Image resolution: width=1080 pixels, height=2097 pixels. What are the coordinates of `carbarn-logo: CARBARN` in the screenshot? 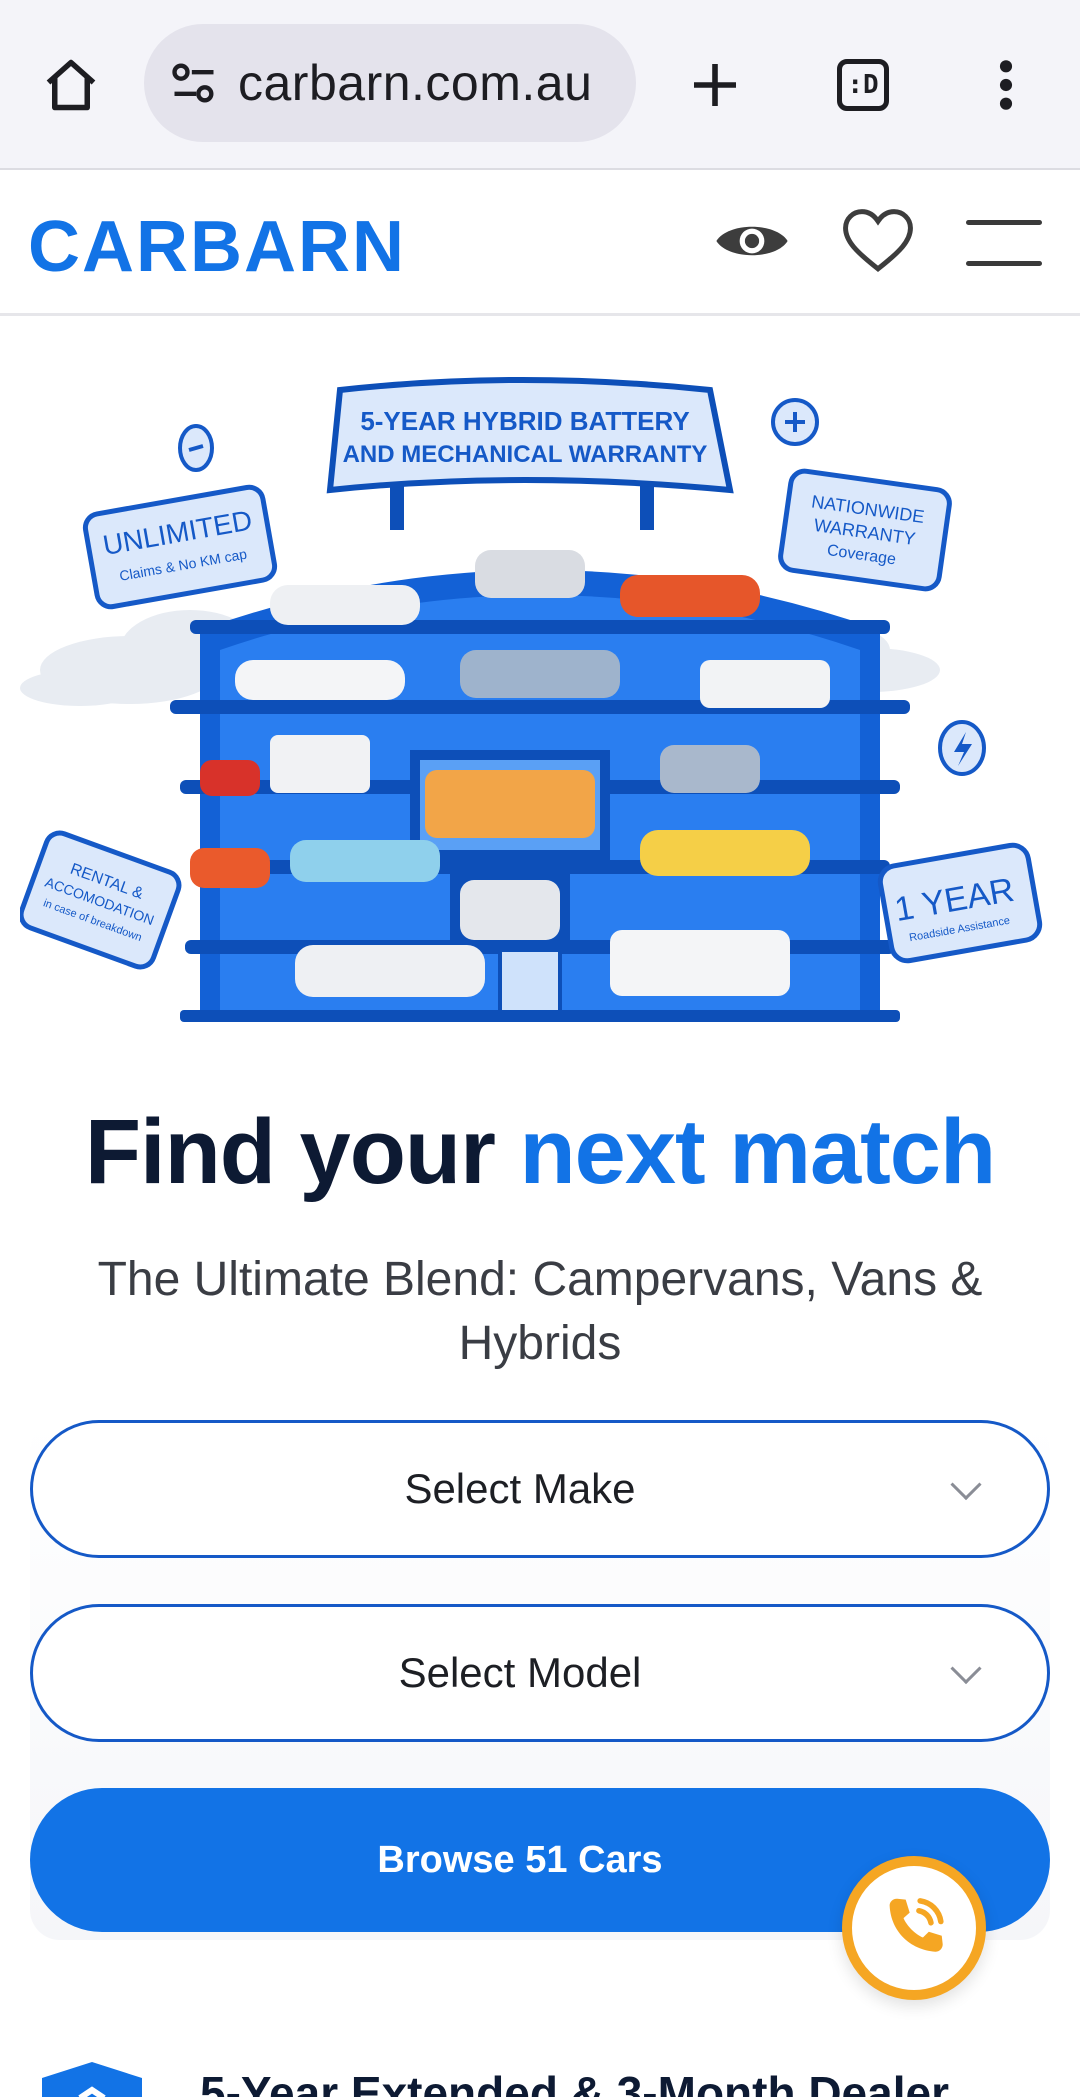 It's located at (217, 247).